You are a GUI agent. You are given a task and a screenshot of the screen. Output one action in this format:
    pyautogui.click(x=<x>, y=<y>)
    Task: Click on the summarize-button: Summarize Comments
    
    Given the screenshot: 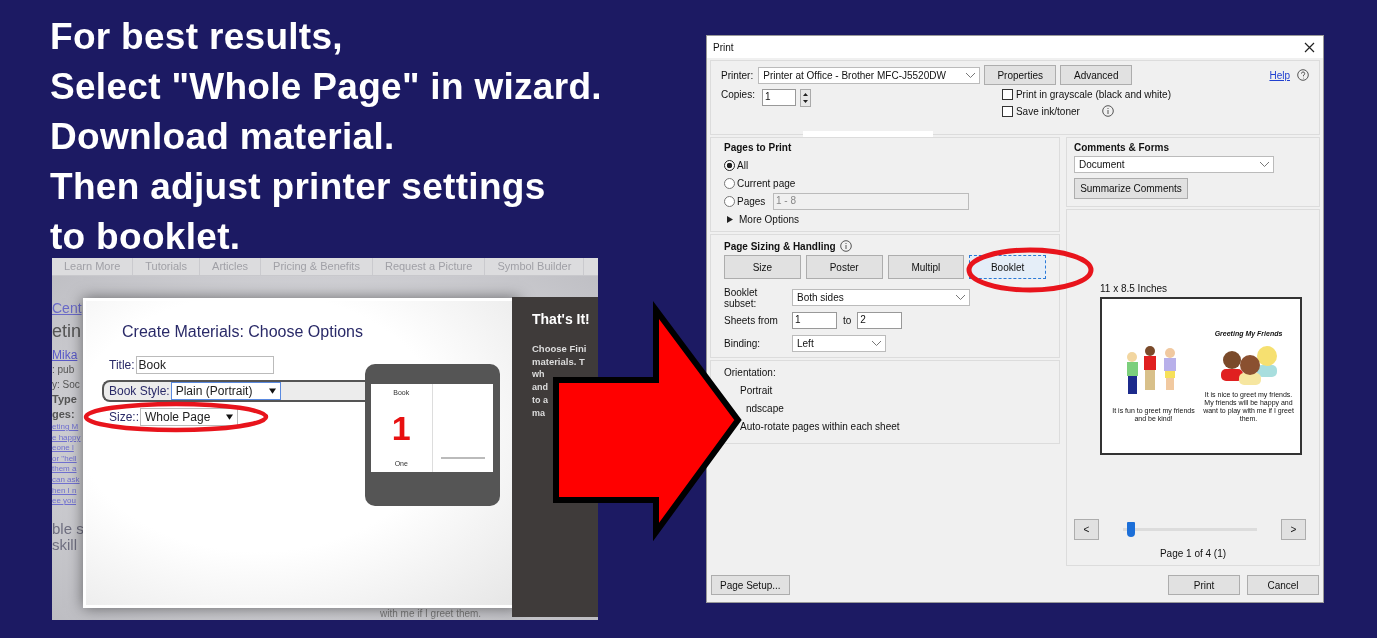 What is the action you would take?
    pyautogui.click(x=1131, y=188)
    